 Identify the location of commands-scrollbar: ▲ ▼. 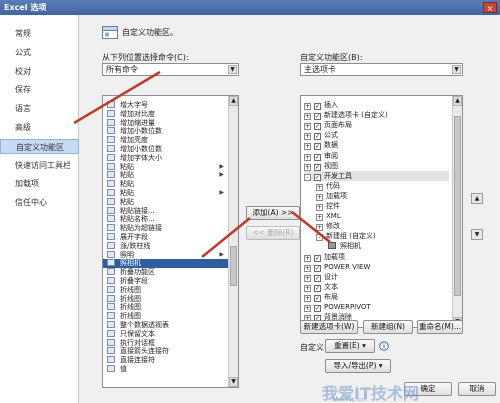
(233, 241).